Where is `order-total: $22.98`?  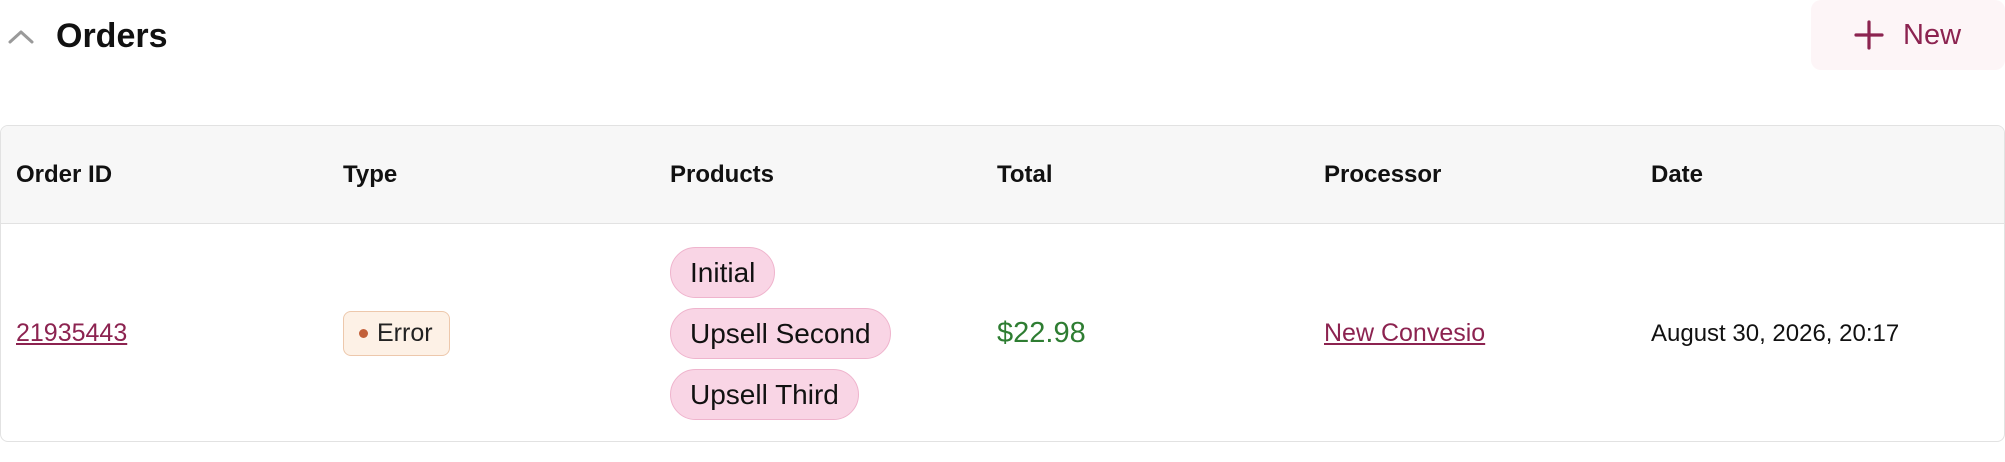
order-total: $22.98 is located at coordinates (1041, 333).